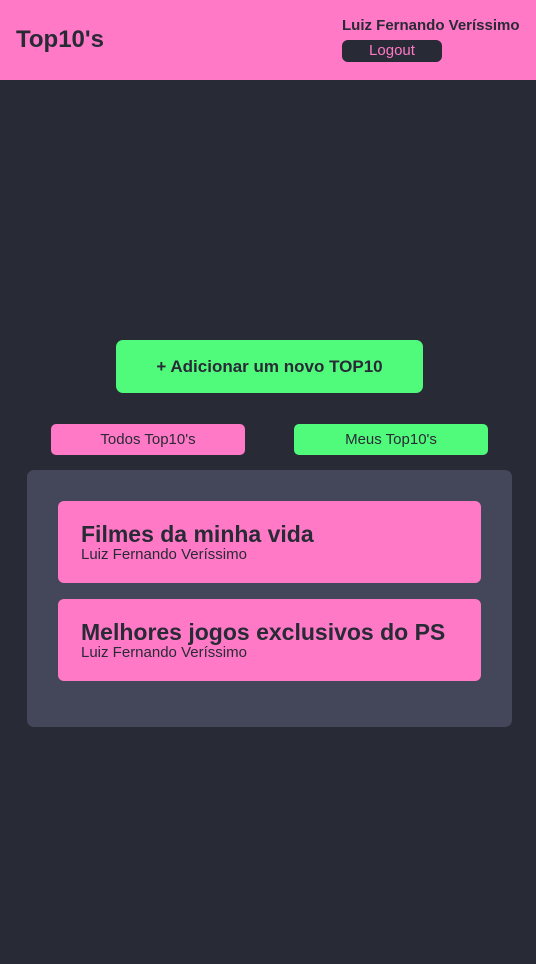 Image resolution: width=536 pixels, height=964 pixels. What do you see at coordinates (263, 632) in the screenshot?
I see `top10-title: Melhores jogos exclusivos do PS` at bounding box center [263, 632].